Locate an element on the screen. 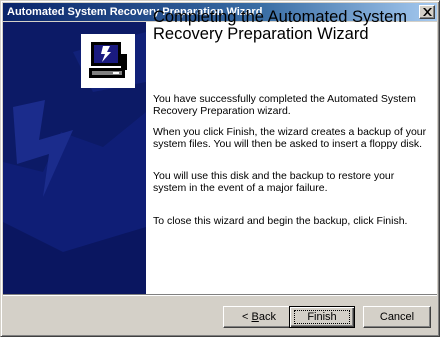  back-button: < Back is located at coordinates (259, 317).